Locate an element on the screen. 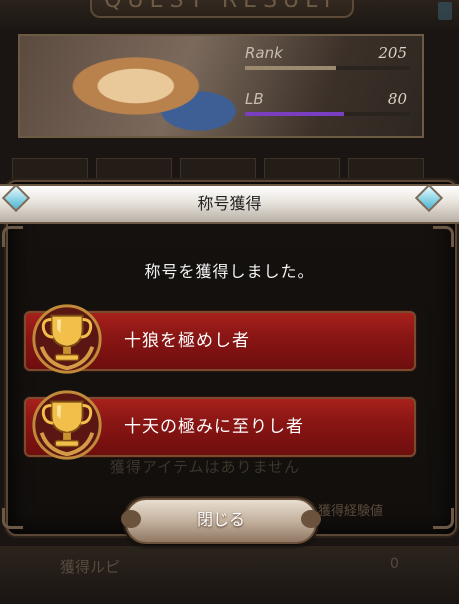 The height and width of the screenshot is (604, 459). background-header: QUEST RESULT is located at coordinates (229, 14).